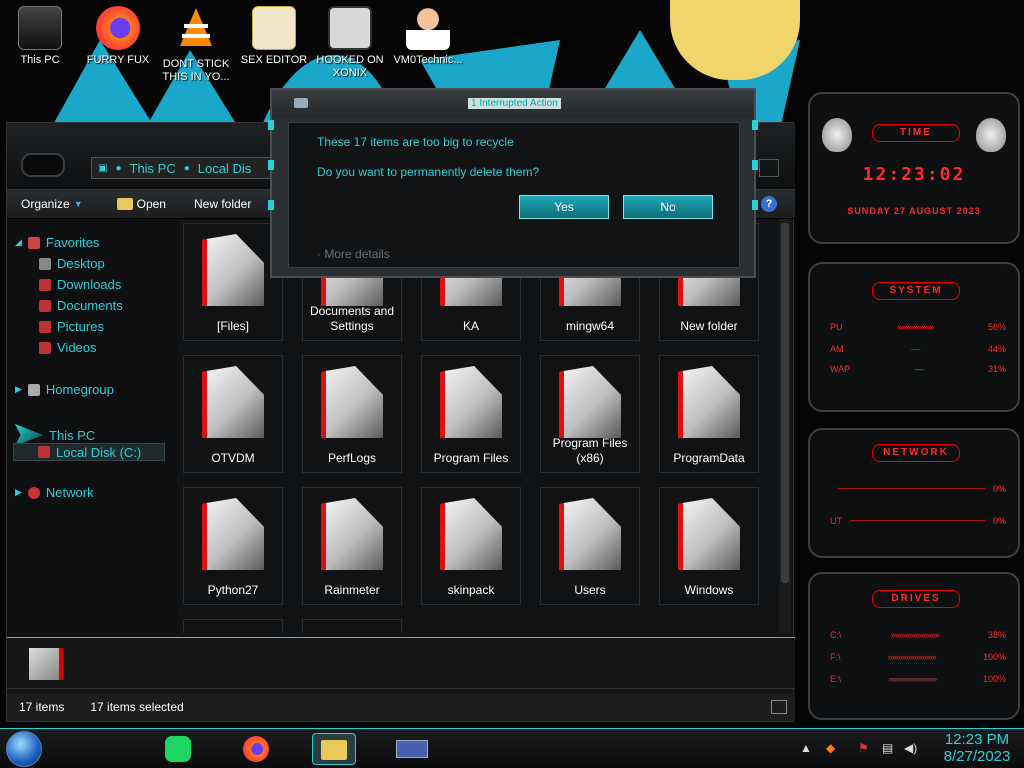  What do you see at coordinates (80, 284) in the screenshot?
I see `nav-downloads: Downloads` at bounding box center [80, 284].